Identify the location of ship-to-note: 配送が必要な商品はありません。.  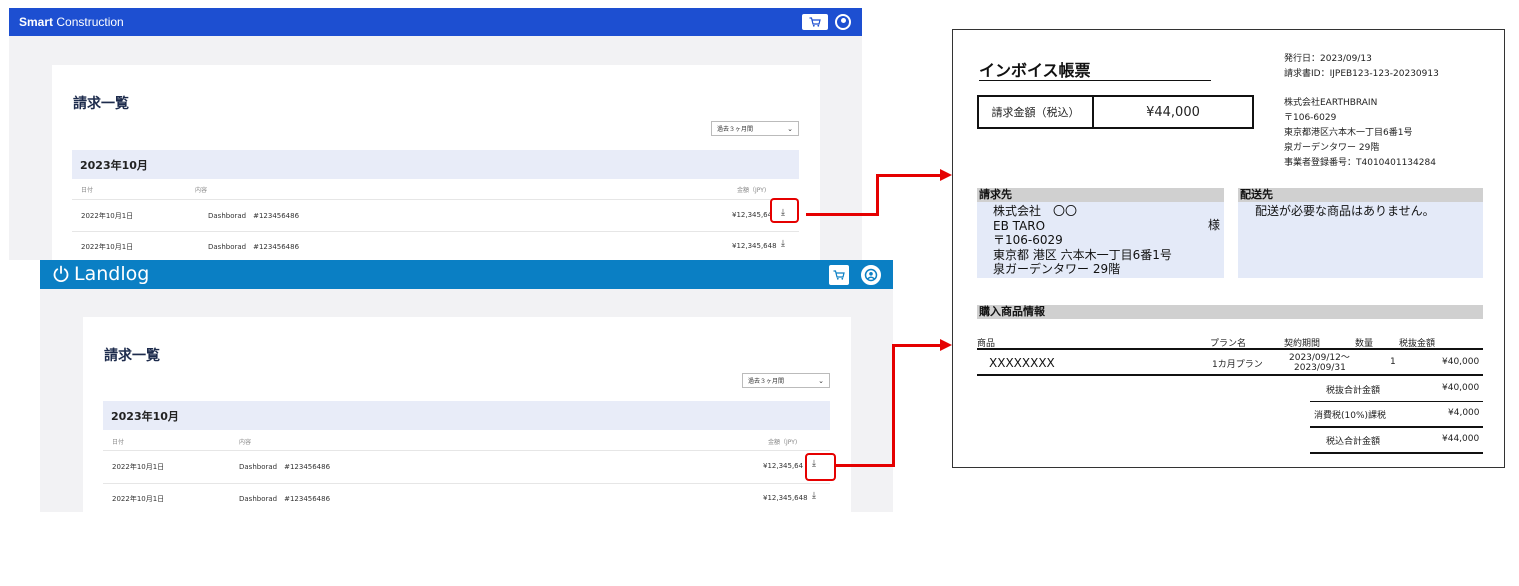
(1345, 211).